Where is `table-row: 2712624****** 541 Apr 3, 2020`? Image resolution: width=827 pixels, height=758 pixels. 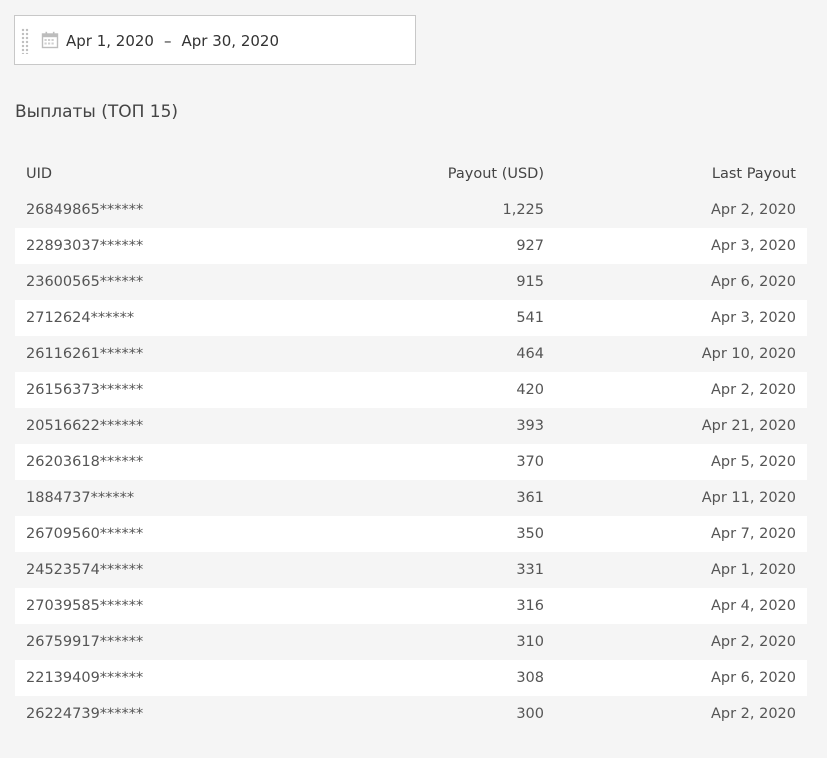
table-row: 2712624****** 541 Apr 3, 2020 is located at coordinates (411, 318).